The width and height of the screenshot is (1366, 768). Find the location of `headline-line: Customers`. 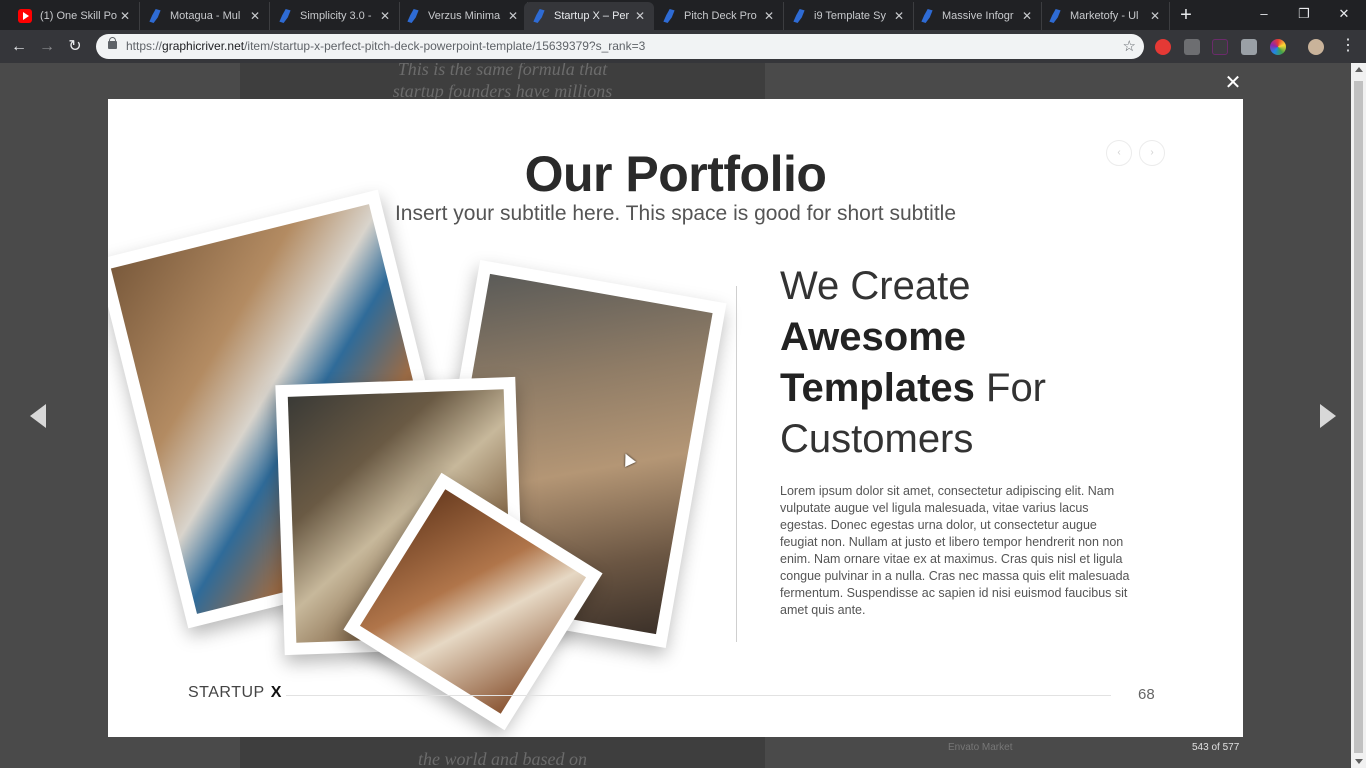

headline-line: Customers is located at coordinates (877, 439).